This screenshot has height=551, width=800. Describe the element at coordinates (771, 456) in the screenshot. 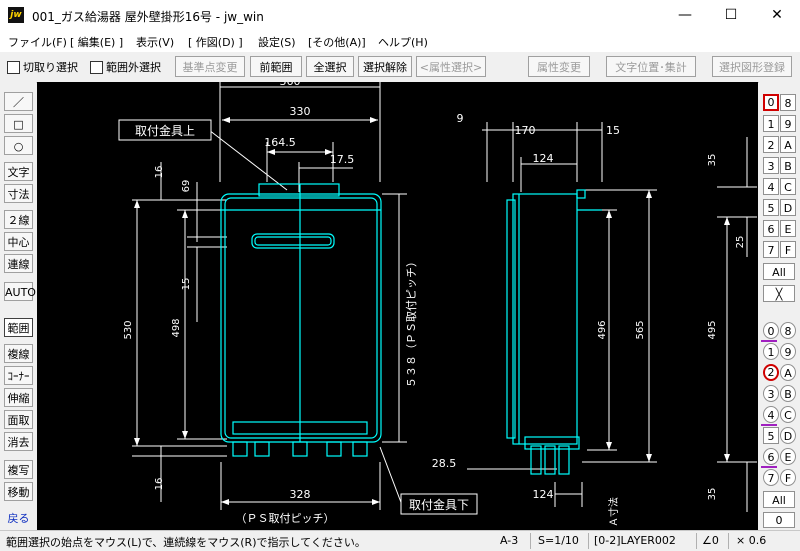

I see `layer-6-button: 6` at that location.